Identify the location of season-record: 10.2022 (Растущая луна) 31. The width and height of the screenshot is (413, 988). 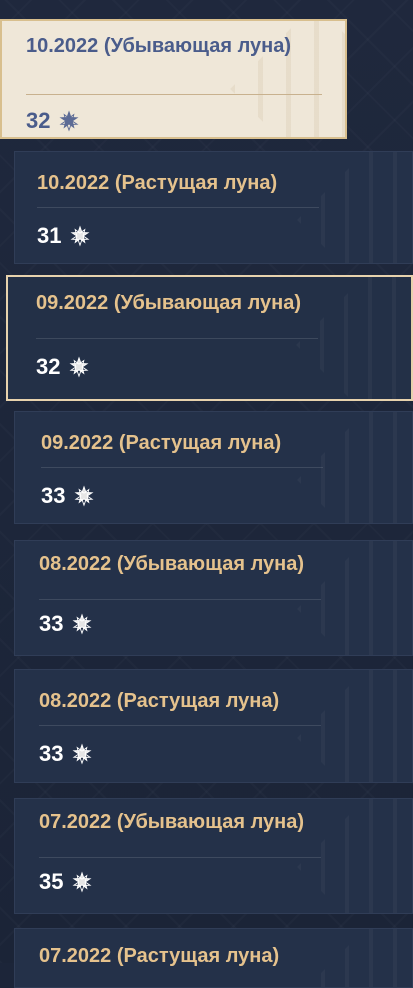
(213, 207).